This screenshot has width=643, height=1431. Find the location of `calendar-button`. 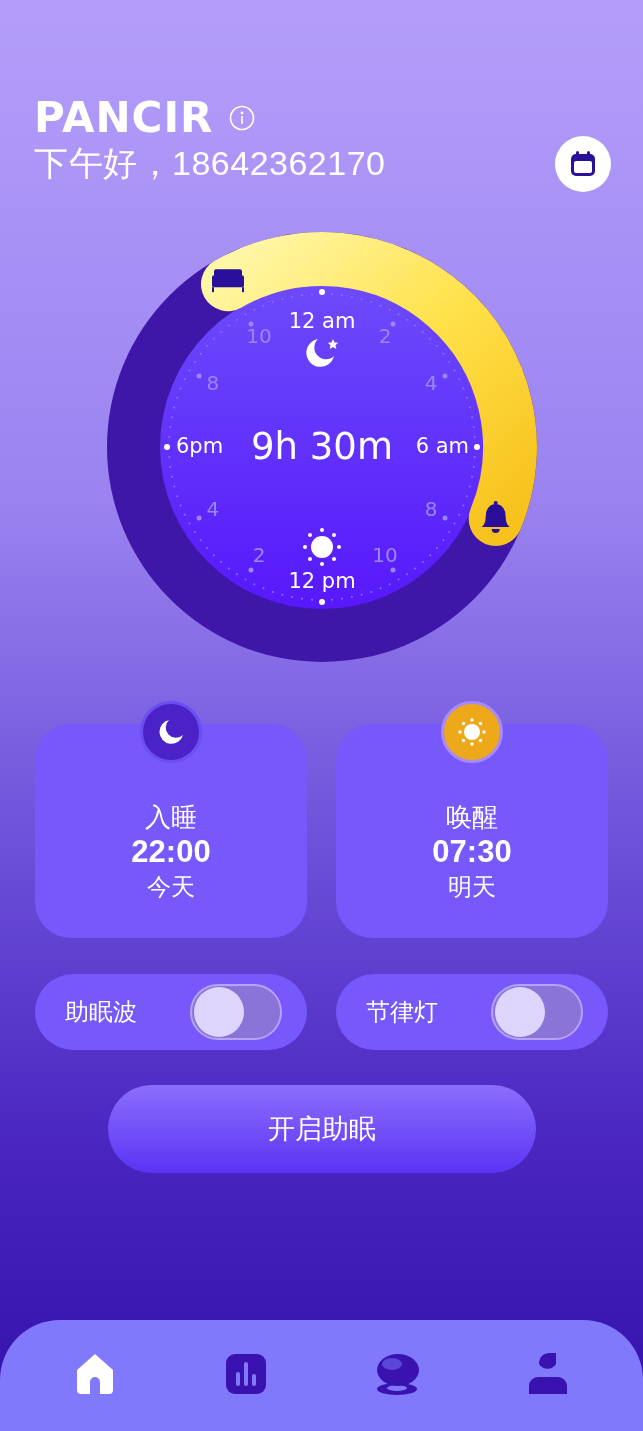

calendar-button is located at coordinates (583, 164).